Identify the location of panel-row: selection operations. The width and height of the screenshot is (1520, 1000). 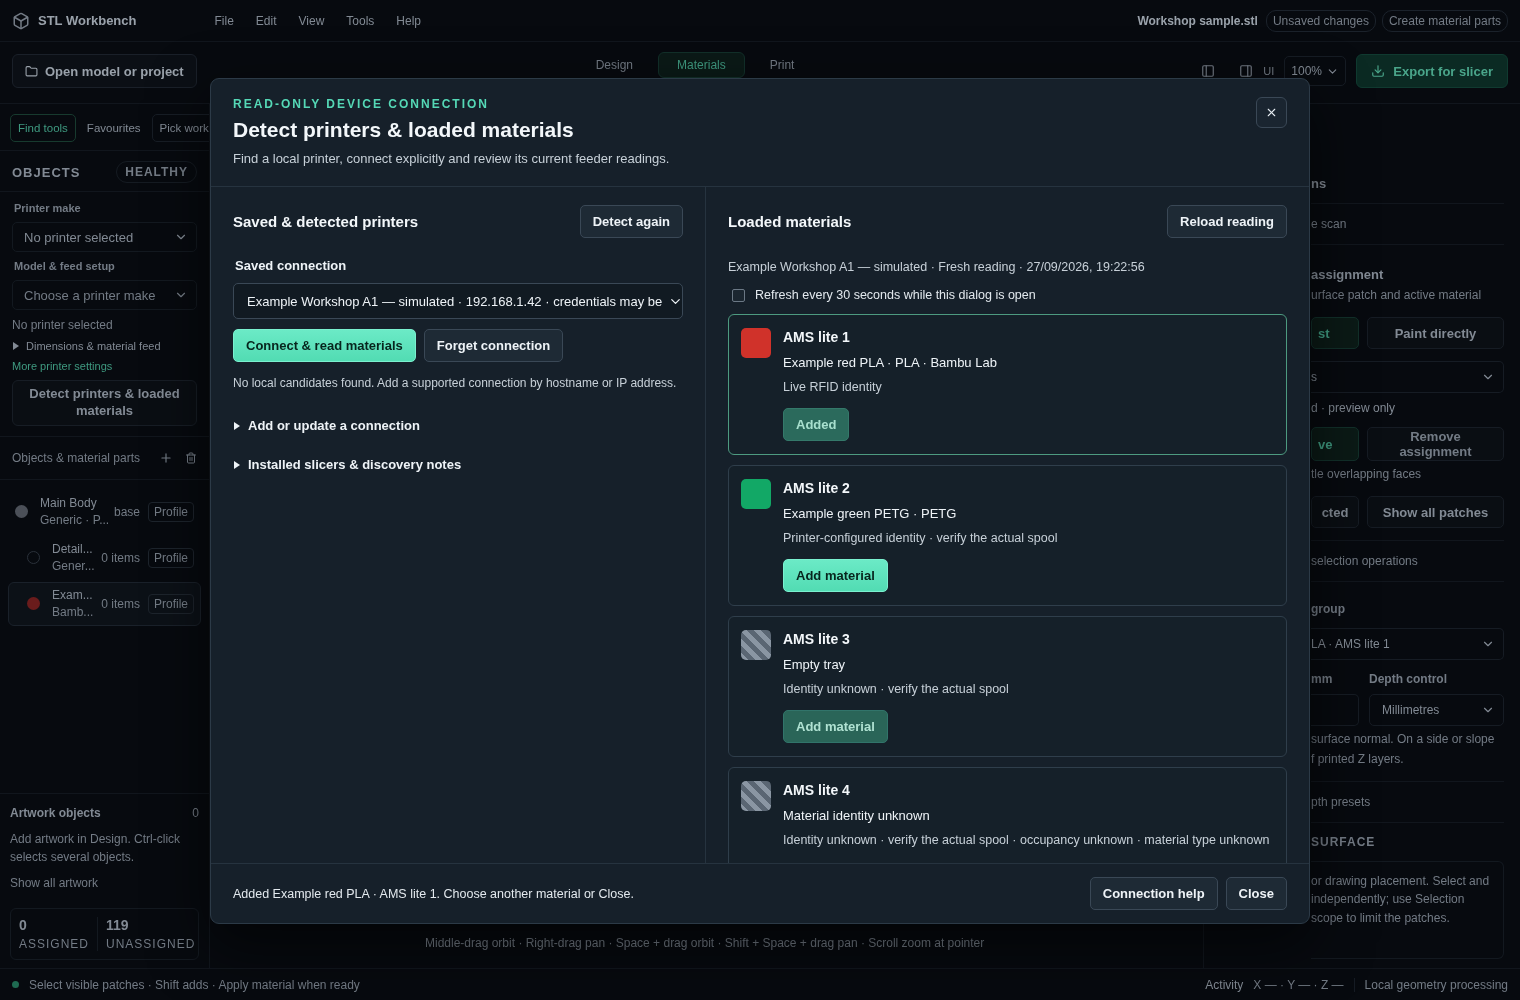
(1407, 561).